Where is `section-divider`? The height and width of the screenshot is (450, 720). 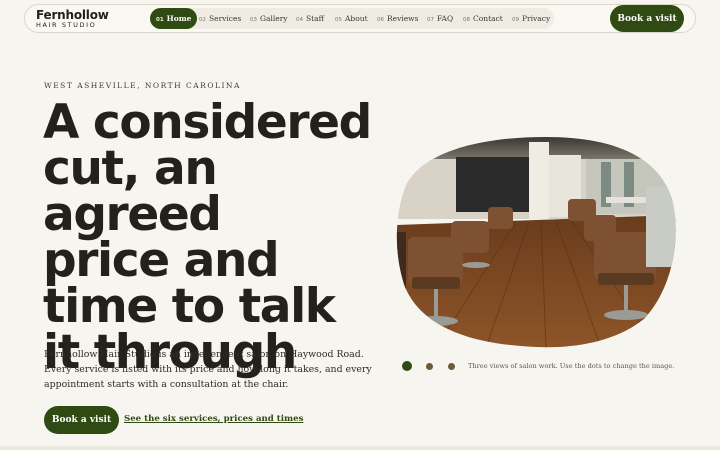 section-divider is located at coordinates (360, 448).